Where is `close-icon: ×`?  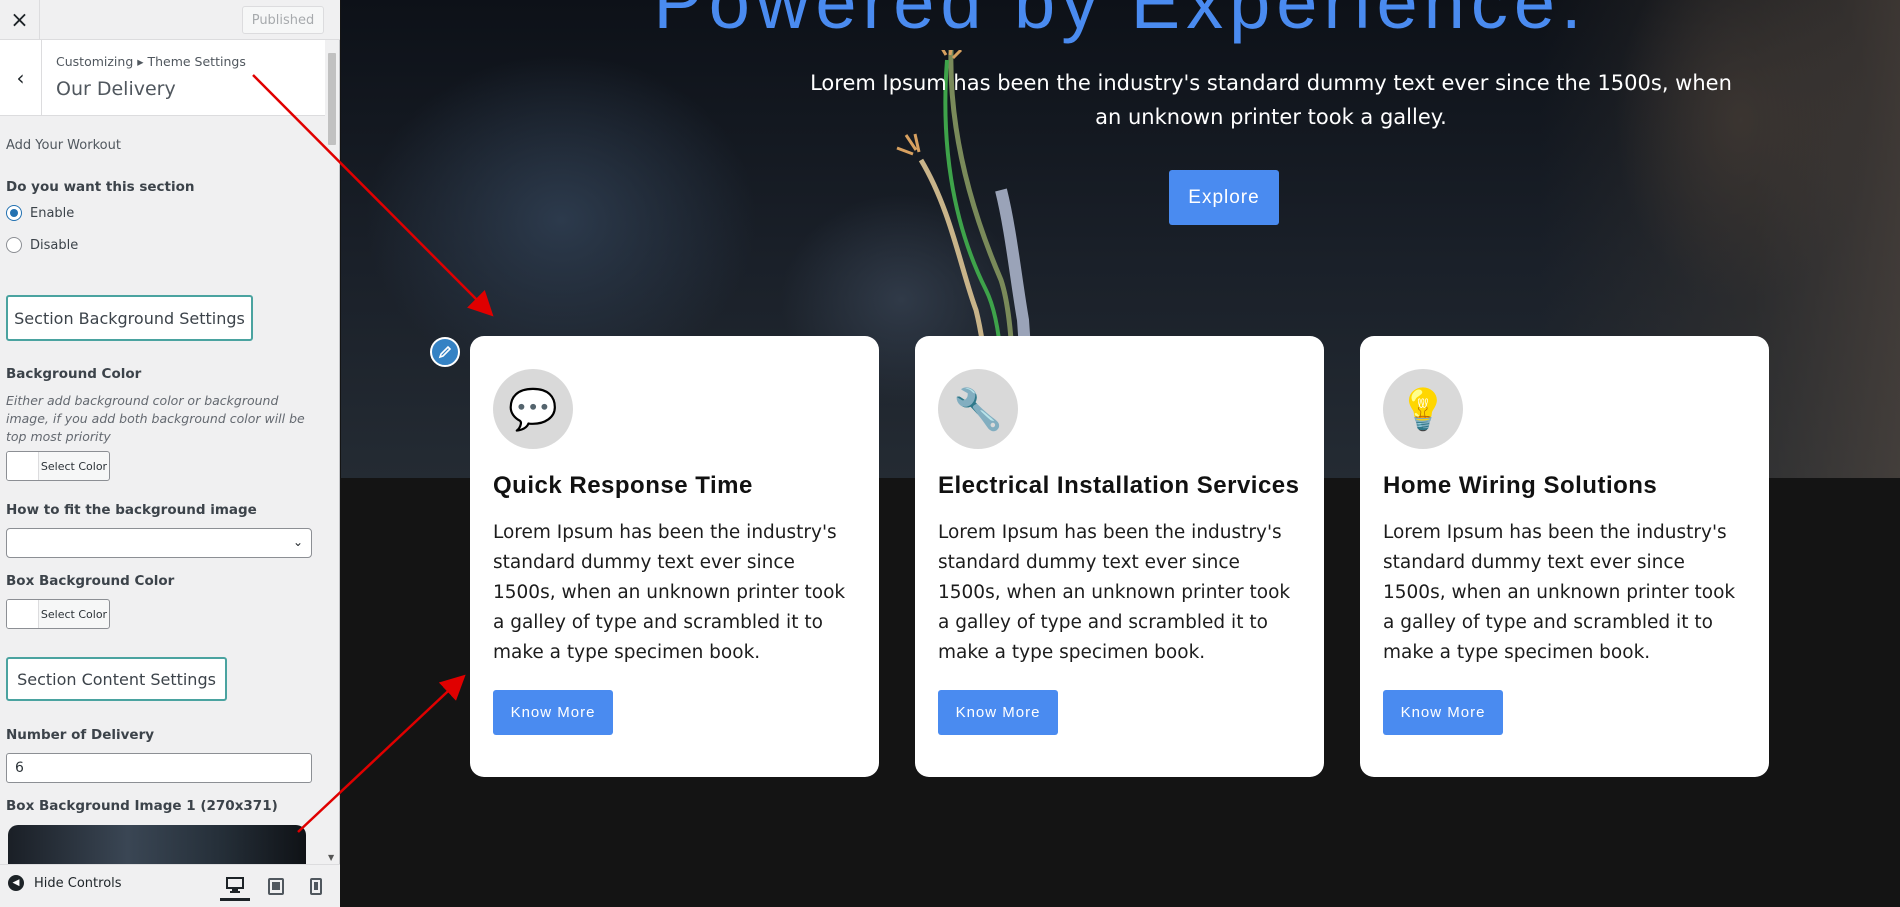 close-icon: × is located at coordinates (19, 20).